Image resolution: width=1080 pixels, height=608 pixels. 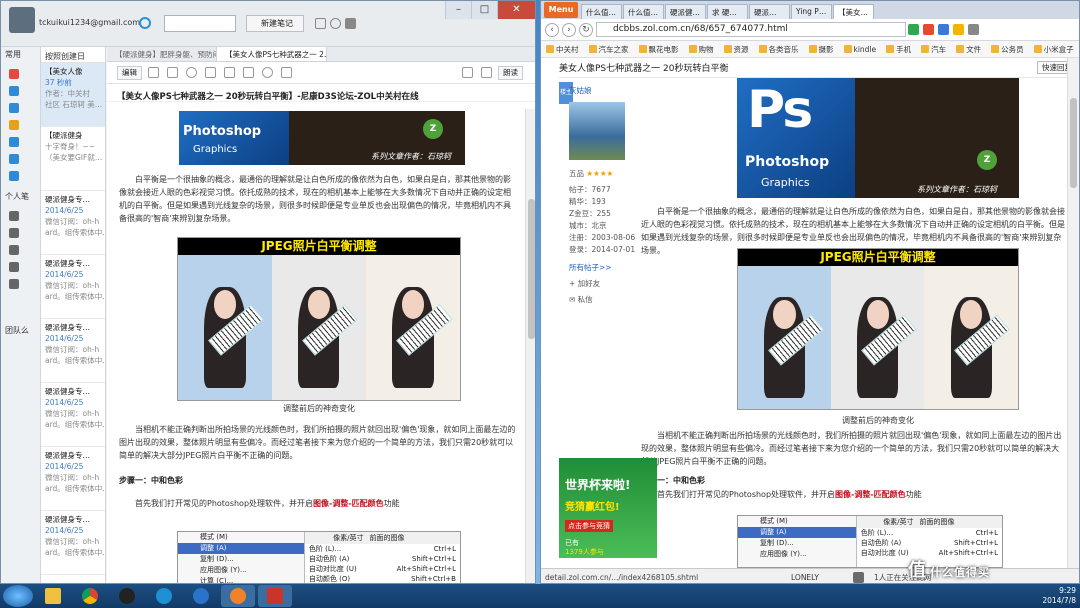 What do you see at coordinates (609, 49) in the screenshot?
I see `bookmark-item: 汽车之家` at bounding box center [609, 49].